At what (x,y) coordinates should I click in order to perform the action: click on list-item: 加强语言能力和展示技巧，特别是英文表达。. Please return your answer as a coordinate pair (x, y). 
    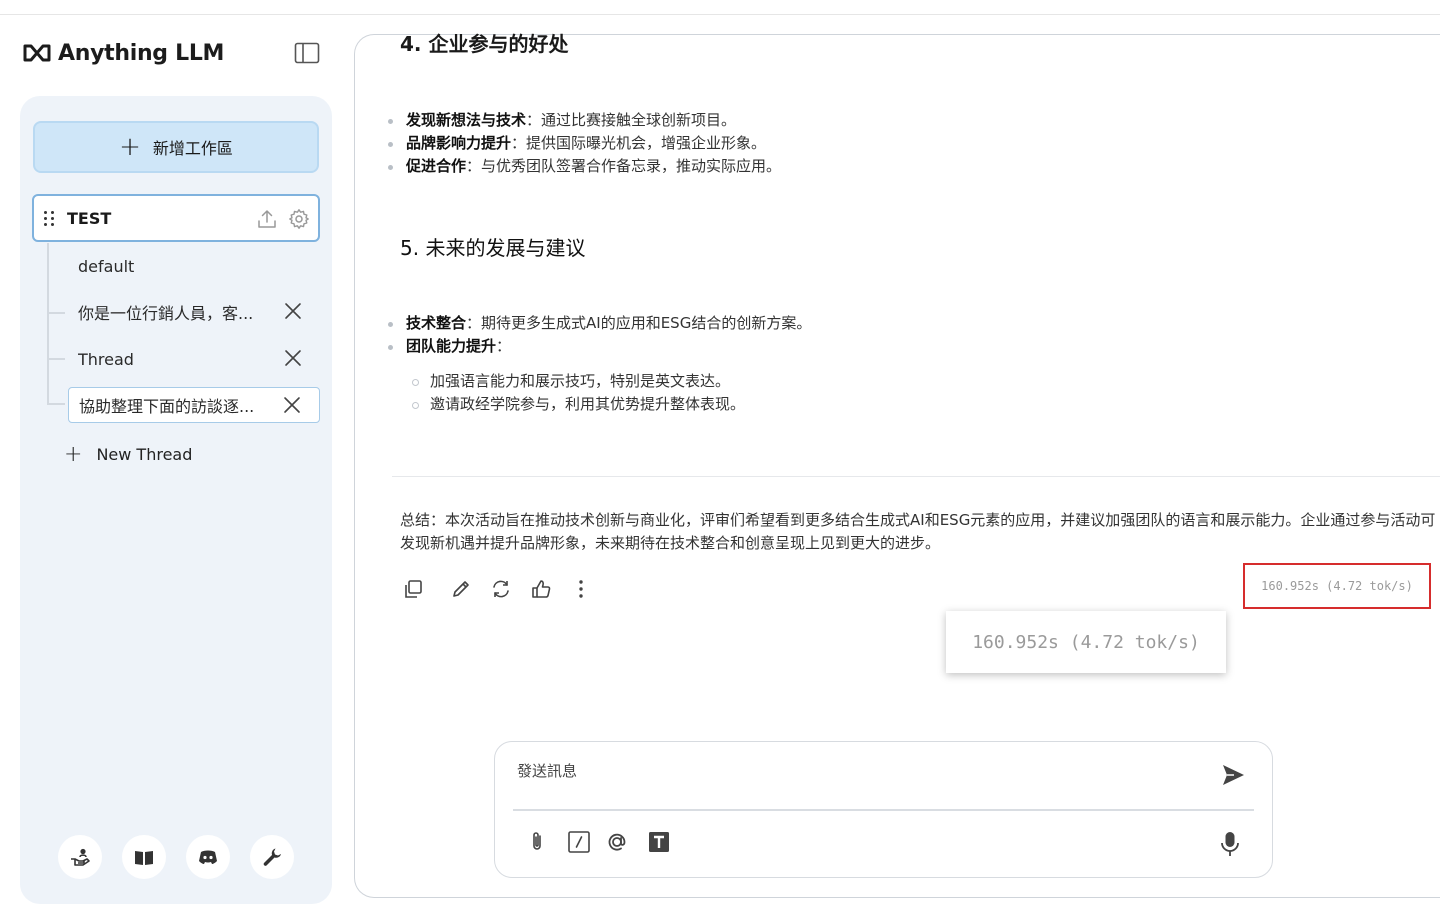
    Looking at the image, I should click on (577, 381).